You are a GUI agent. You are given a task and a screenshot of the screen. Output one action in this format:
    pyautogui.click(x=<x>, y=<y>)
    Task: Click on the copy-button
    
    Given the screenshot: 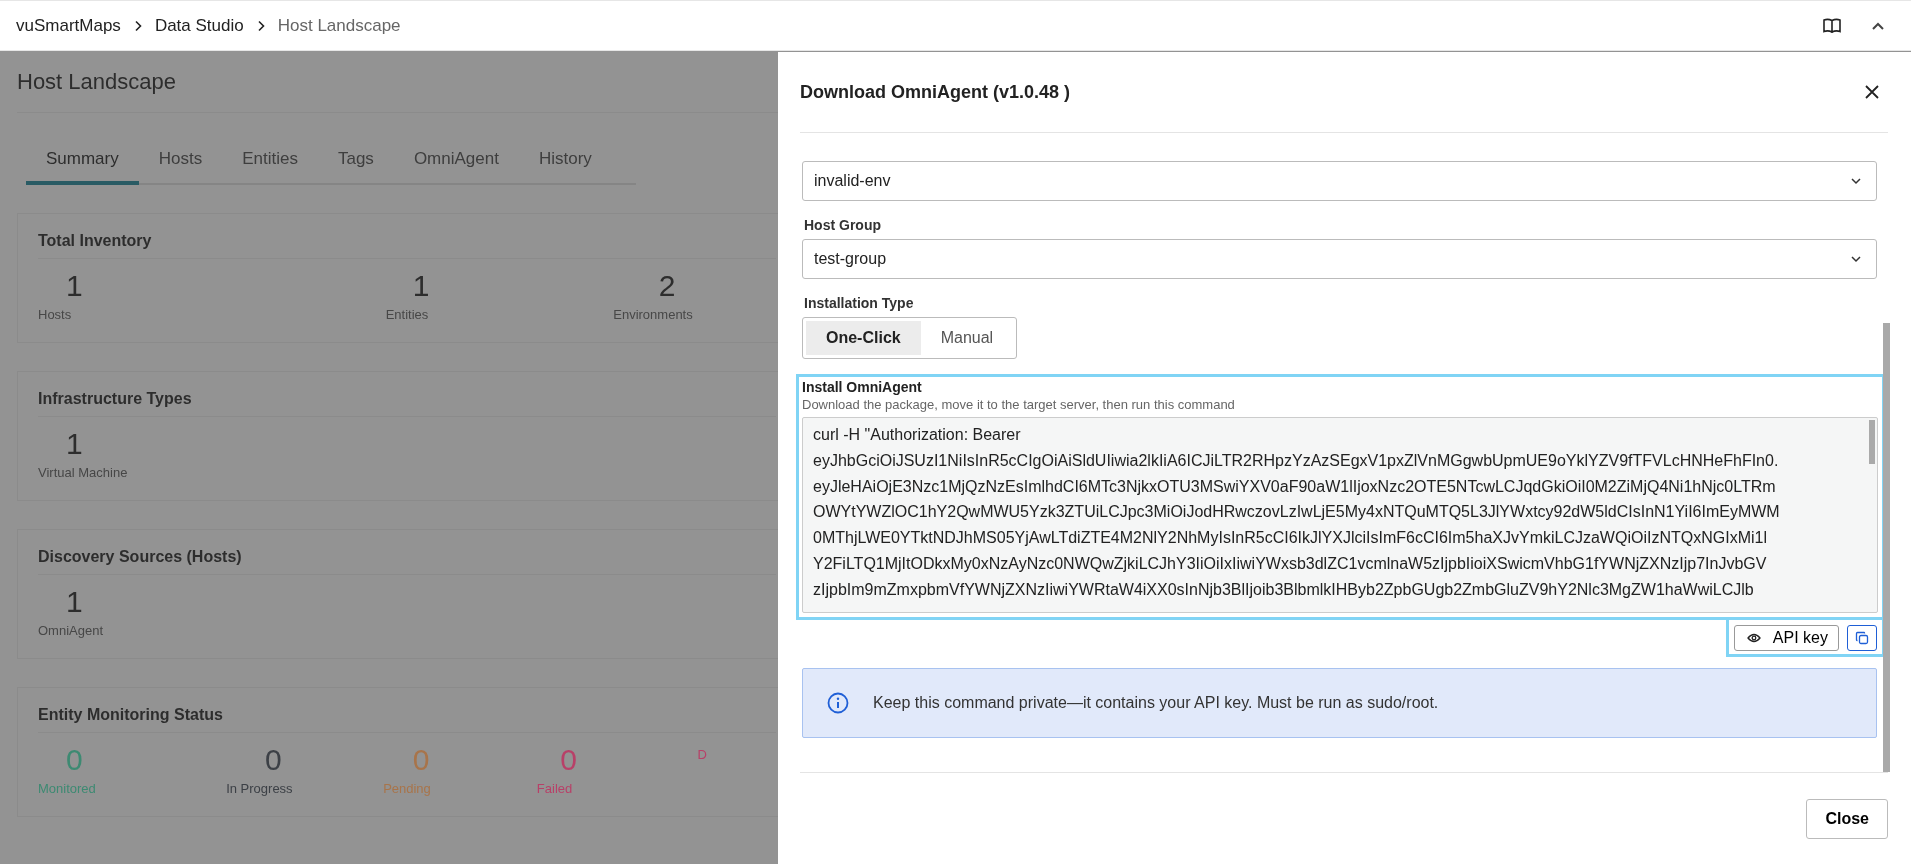 What is the action you would take?
    pyautogui.click(x=1862, y=638)
    